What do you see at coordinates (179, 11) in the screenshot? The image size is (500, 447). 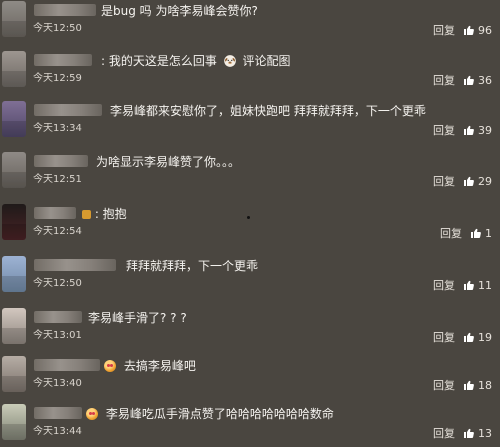 I see `comment-text: 是bug 吗 为啥李易峰会赞你?` at bounding box center [179, 11].